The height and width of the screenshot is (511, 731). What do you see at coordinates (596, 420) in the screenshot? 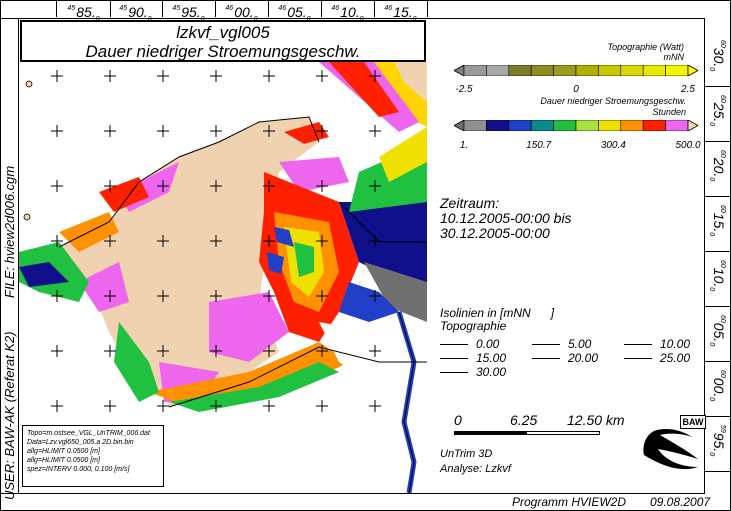
I see `scale-tick-2: 12.50 km` at bounding box center [596, 420].